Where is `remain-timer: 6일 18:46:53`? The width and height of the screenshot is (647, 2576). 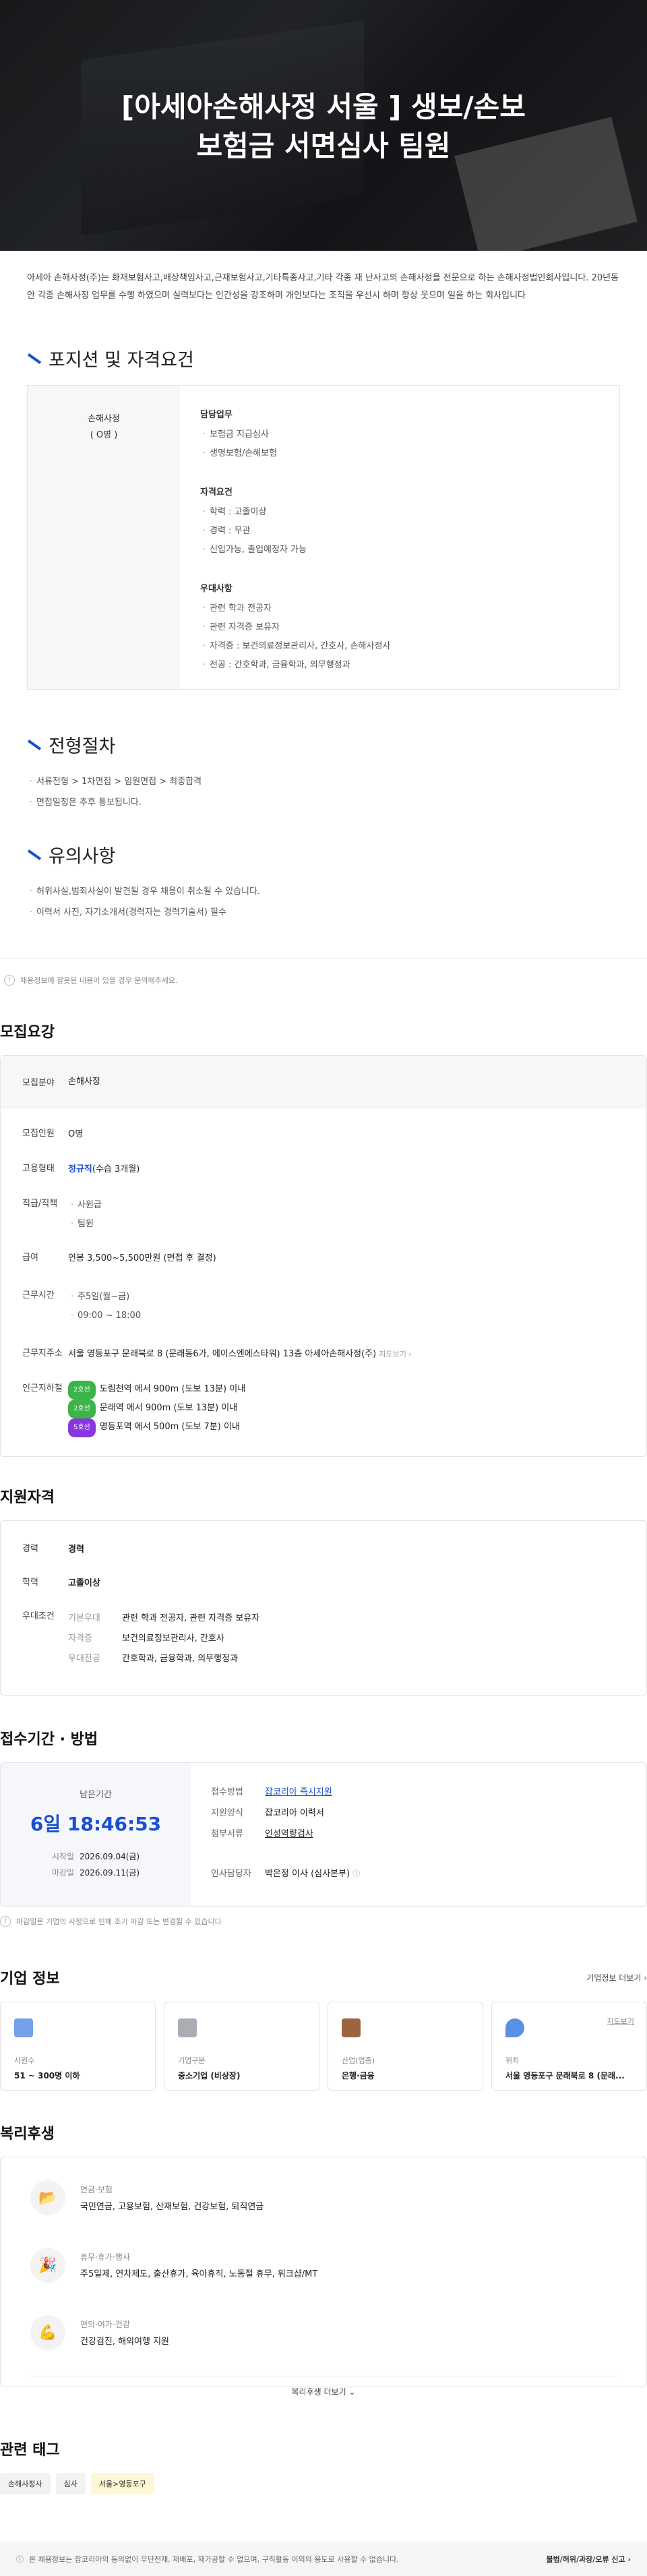 remain-timer: 6일 18:46:53 is located at coordinates (96, 1824).